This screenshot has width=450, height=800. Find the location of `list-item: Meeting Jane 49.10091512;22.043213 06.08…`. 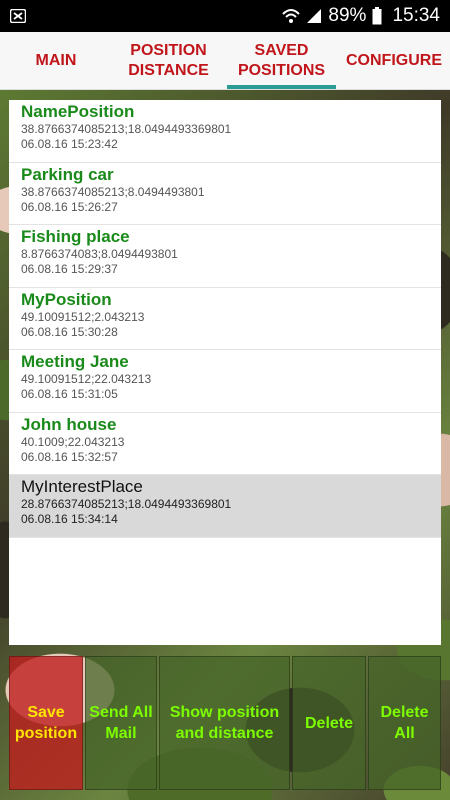

list-item: Meeting Jane 49.10091512;22.043213 06.08… is located at coordinates (225, 381).